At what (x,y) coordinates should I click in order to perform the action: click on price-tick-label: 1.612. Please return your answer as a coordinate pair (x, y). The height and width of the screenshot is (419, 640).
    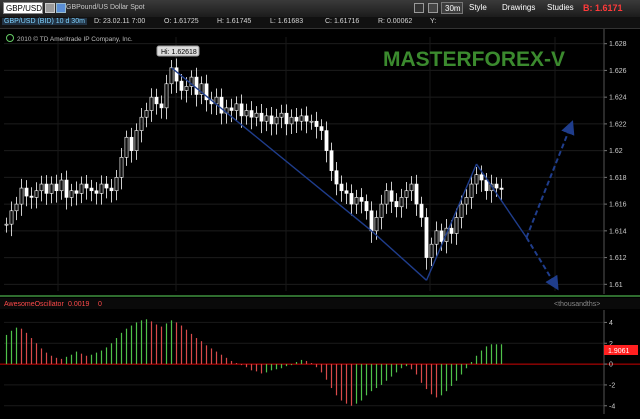
    Looking at the image, I should click on (618, 258).